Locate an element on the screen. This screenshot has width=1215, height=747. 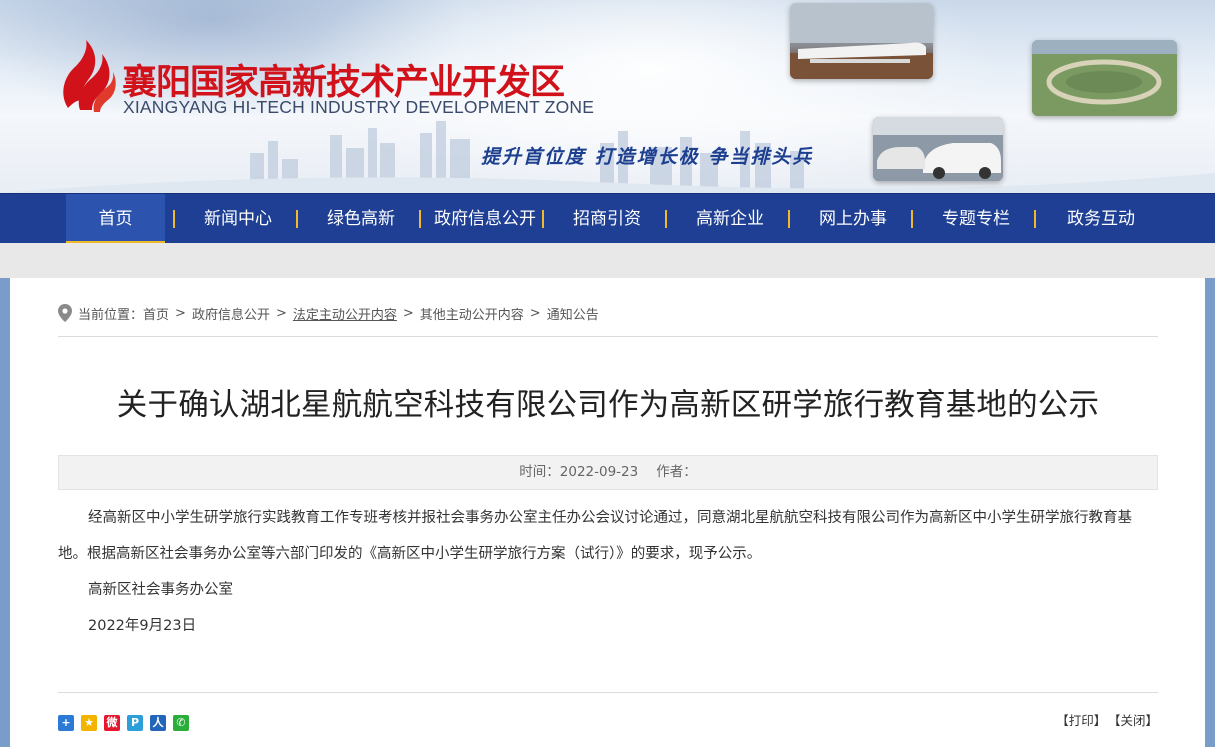
nav-item-gov-info: 政府信息公开 is located at coordinates (485, 219).